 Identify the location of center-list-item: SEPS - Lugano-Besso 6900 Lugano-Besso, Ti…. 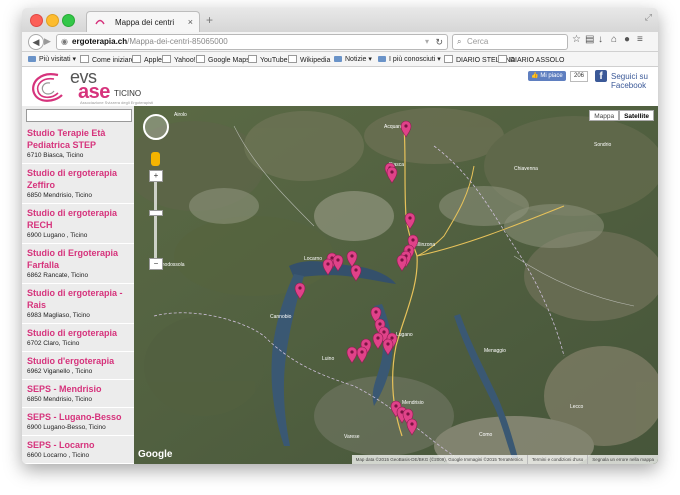
(78, 422).